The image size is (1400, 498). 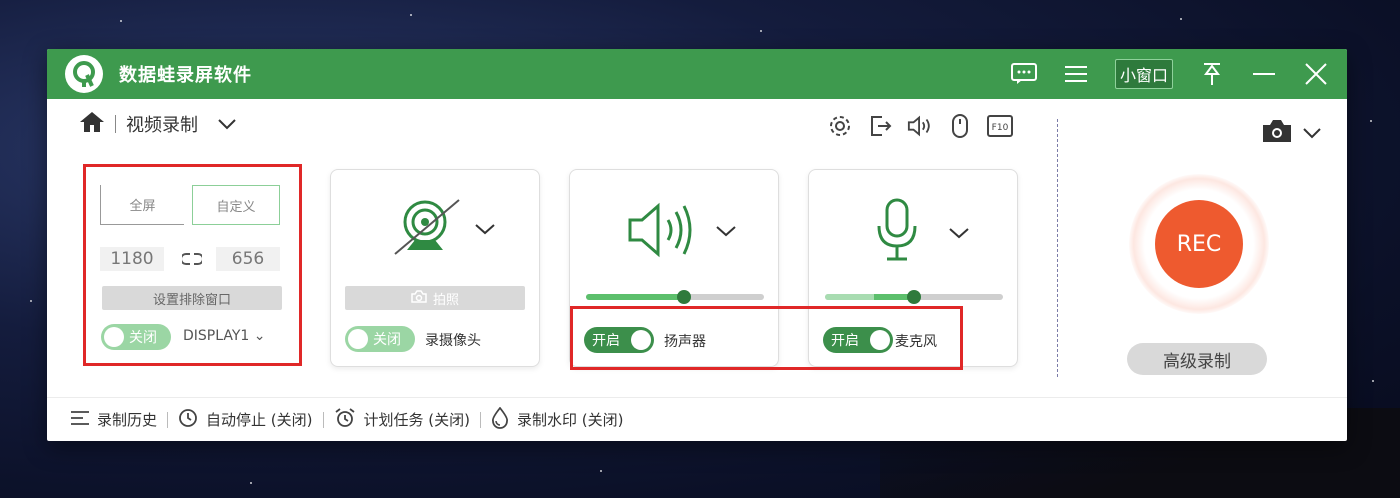 I want to click on screenshot-dropdown, so click(x=1291, y=133).